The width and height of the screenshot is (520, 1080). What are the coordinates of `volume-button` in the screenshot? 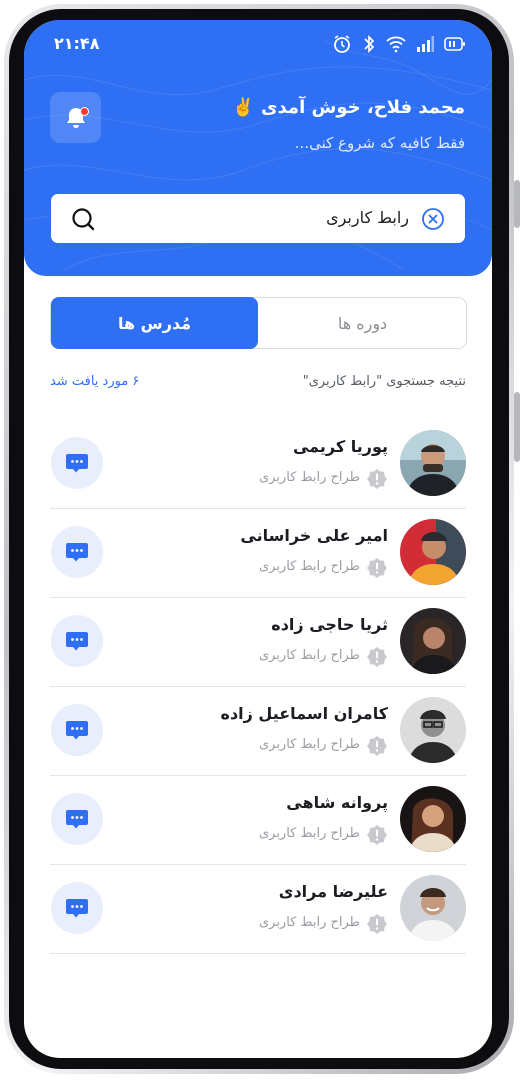 It's located at (517, 204).